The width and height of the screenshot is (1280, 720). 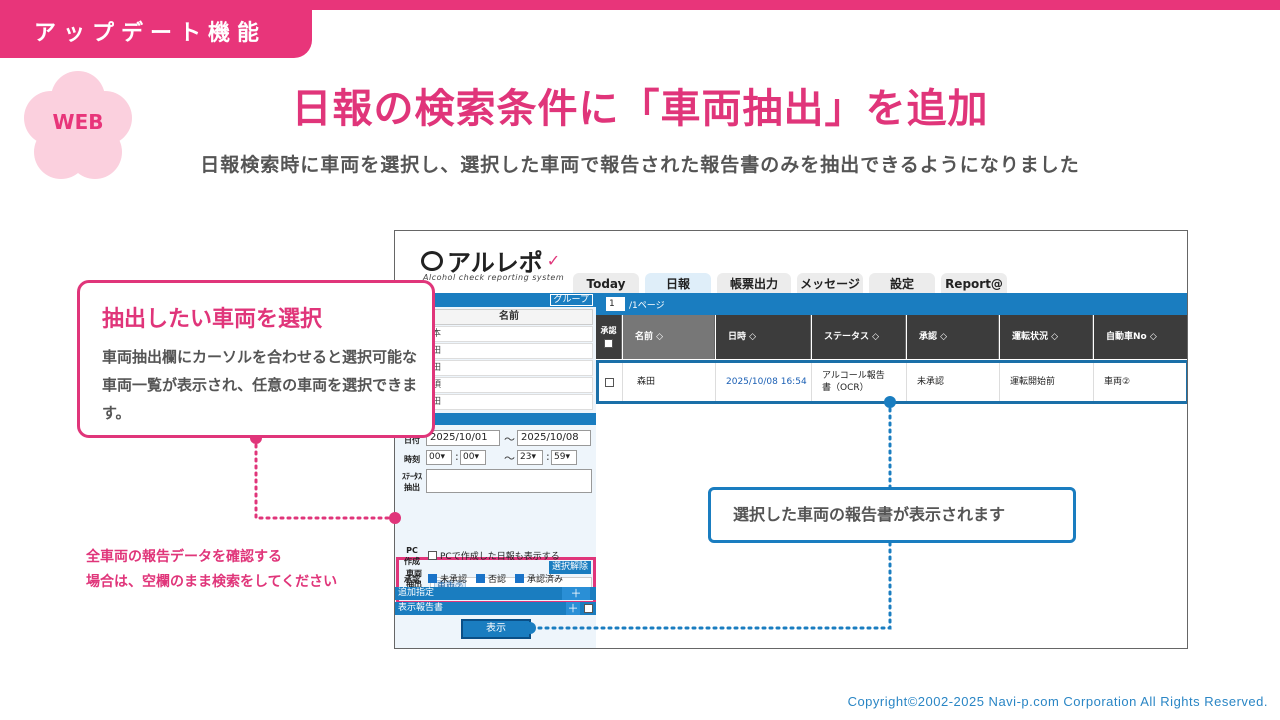 I want to click on date-from-input: 2025/10/01, so click(x=463, y=438).